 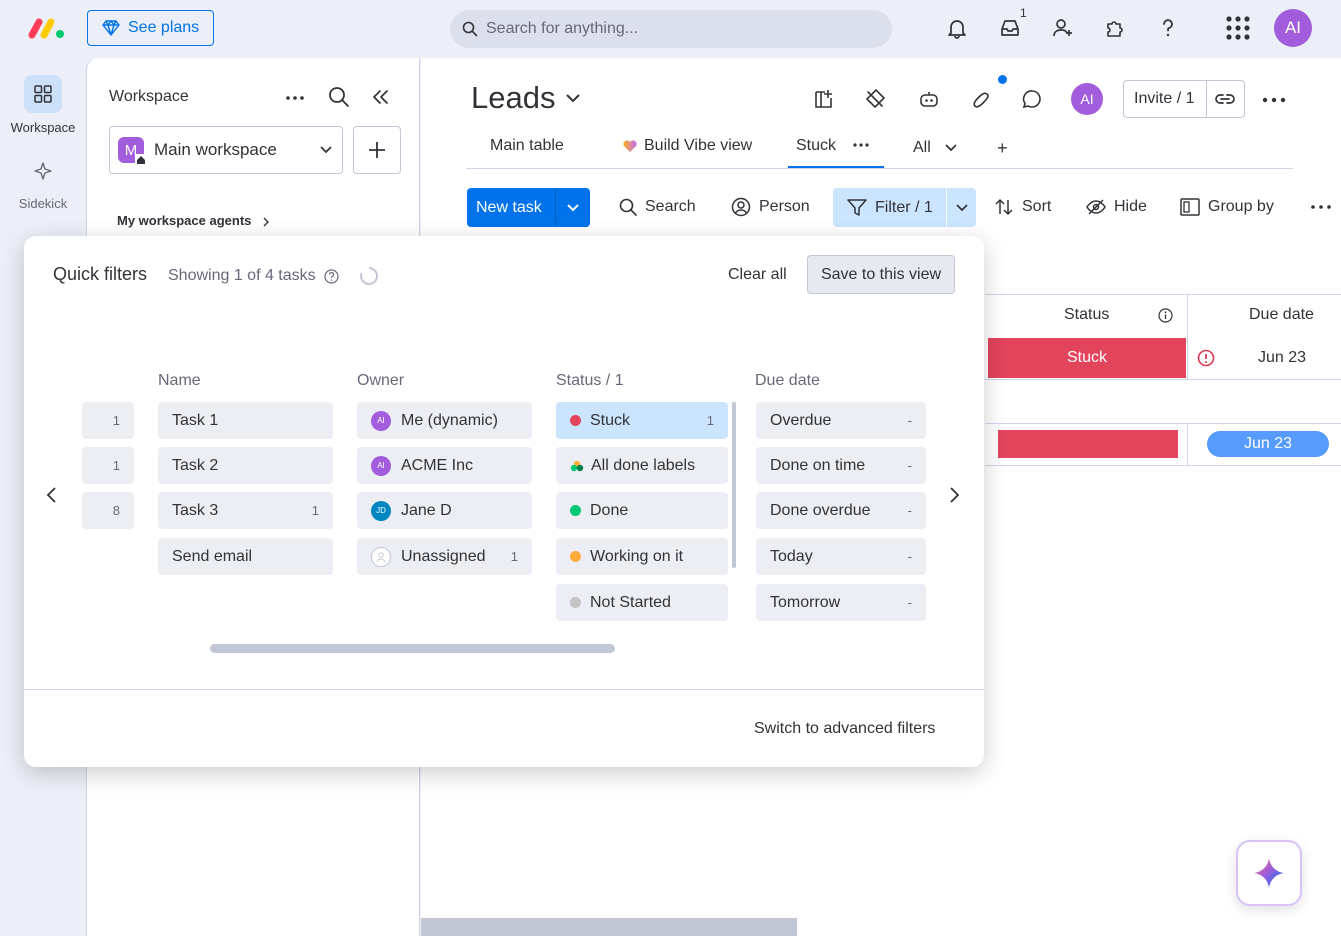 I want to click on save-to-view-button: Save to this view, so click(x=881, y=274).